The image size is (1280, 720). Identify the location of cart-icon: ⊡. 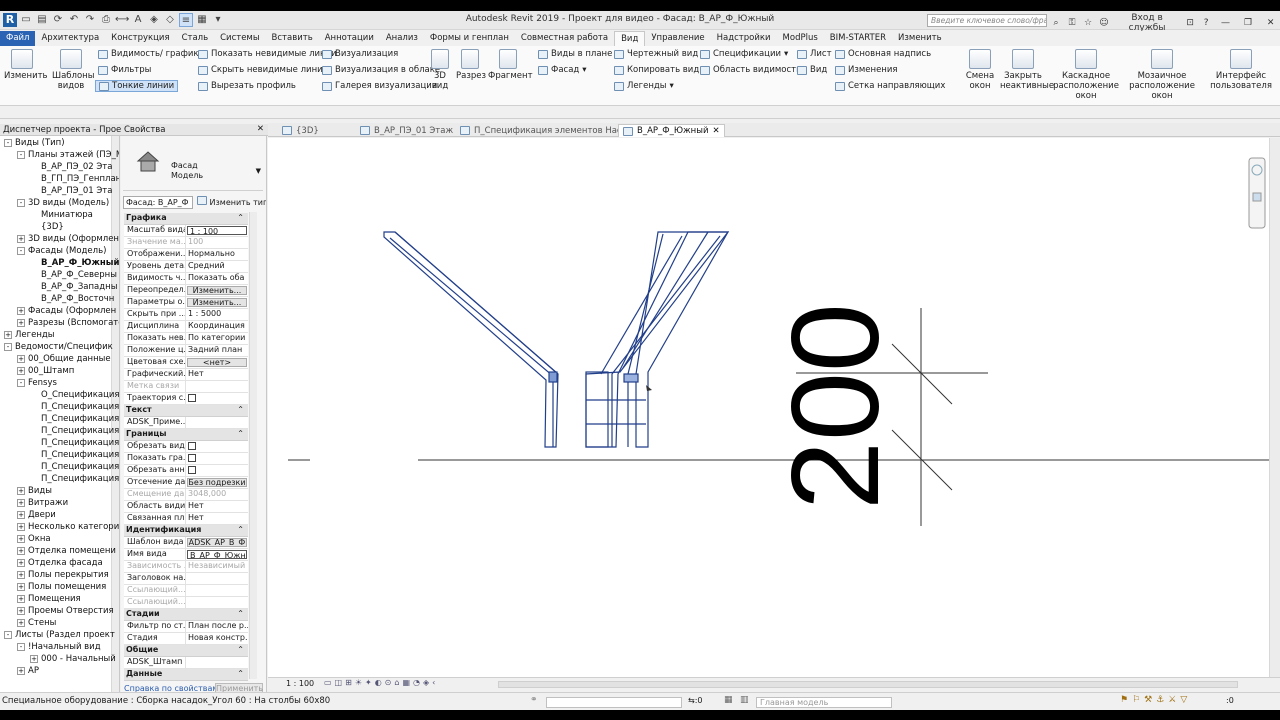
(1190, 23).